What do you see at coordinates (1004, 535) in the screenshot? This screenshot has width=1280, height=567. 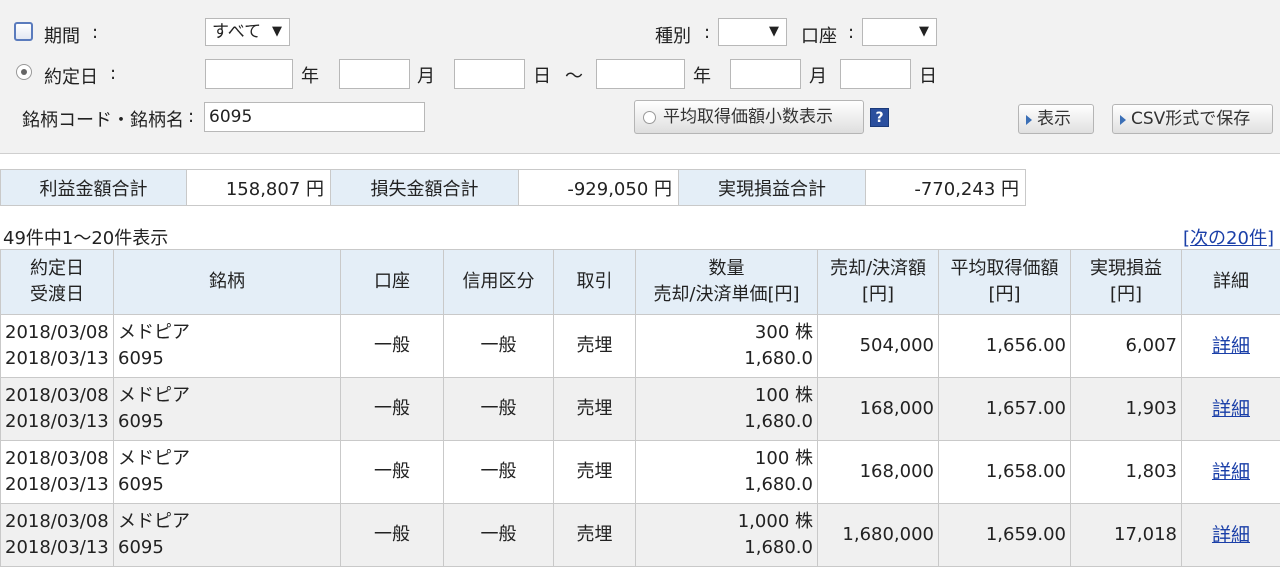 I see `avg-cell: 1,659.00` at bounding box center [1004, 535].